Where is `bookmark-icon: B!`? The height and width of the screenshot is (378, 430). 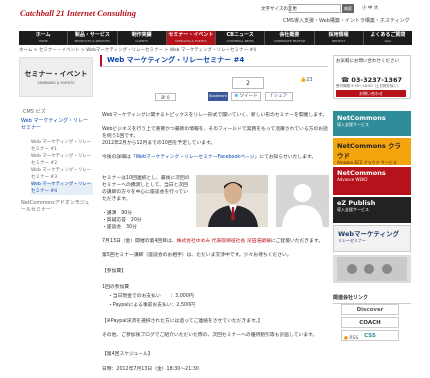 bookmark-icon: B! is located at coordinates (163, 97).